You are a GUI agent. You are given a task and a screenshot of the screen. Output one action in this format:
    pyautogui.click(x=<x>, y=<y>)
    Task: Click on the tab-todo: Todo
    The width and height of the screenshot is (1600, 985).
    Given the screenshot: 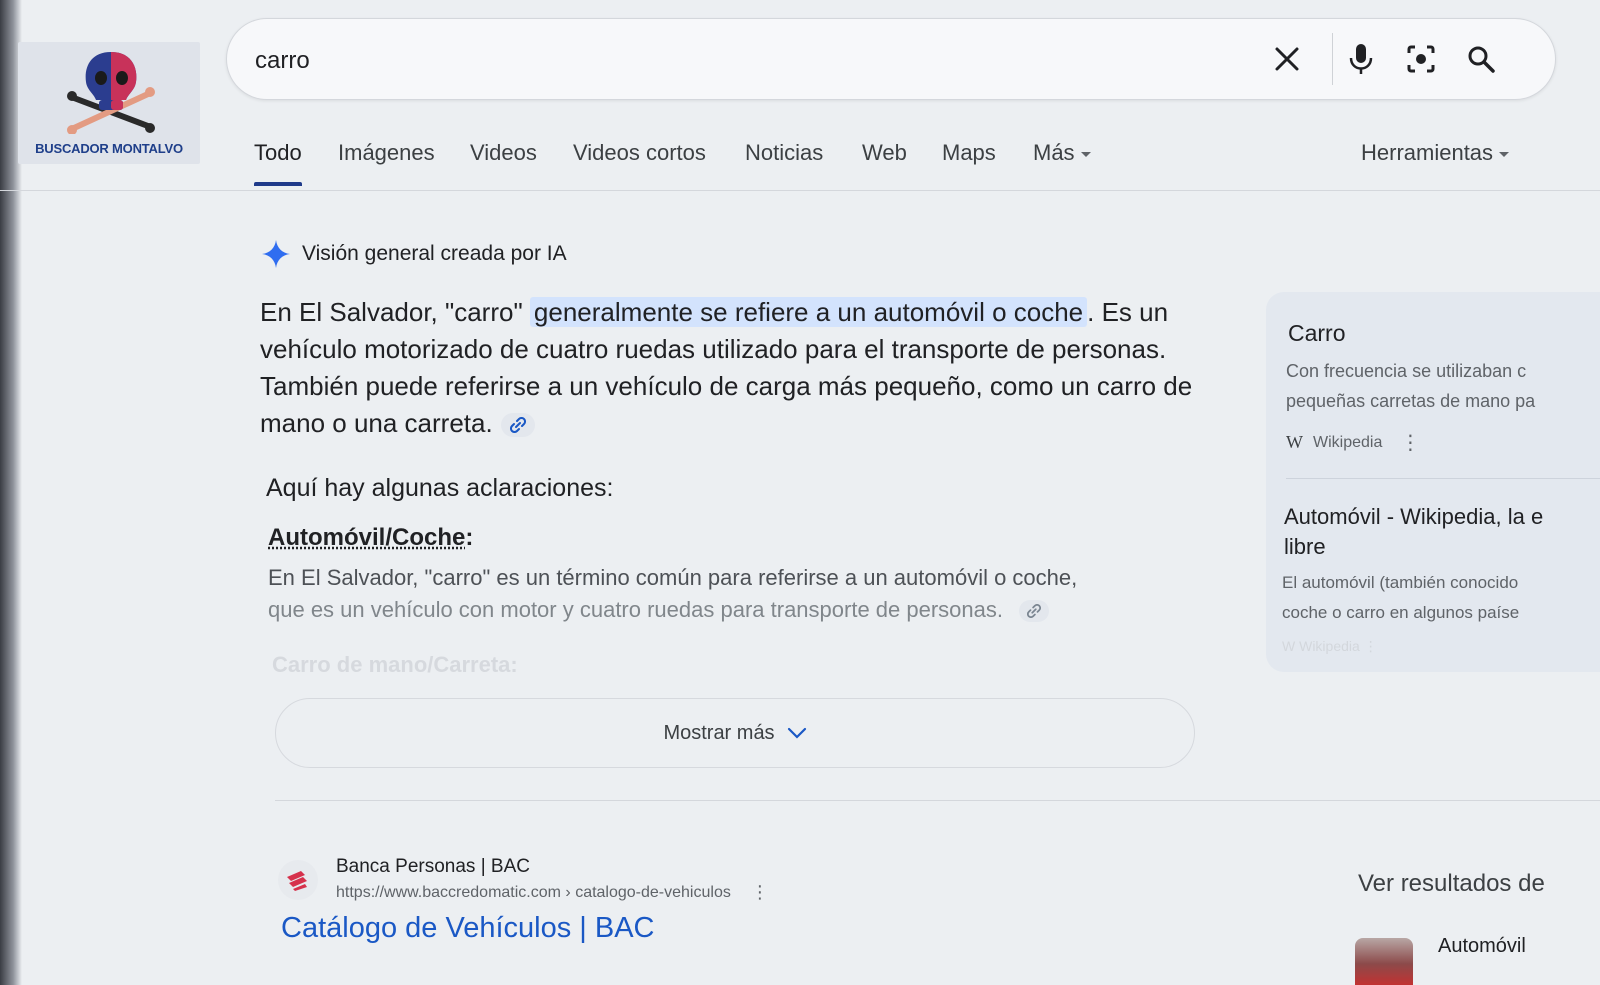 What is the action you would take?
    pyautogui.click(x=278, y=163)
    